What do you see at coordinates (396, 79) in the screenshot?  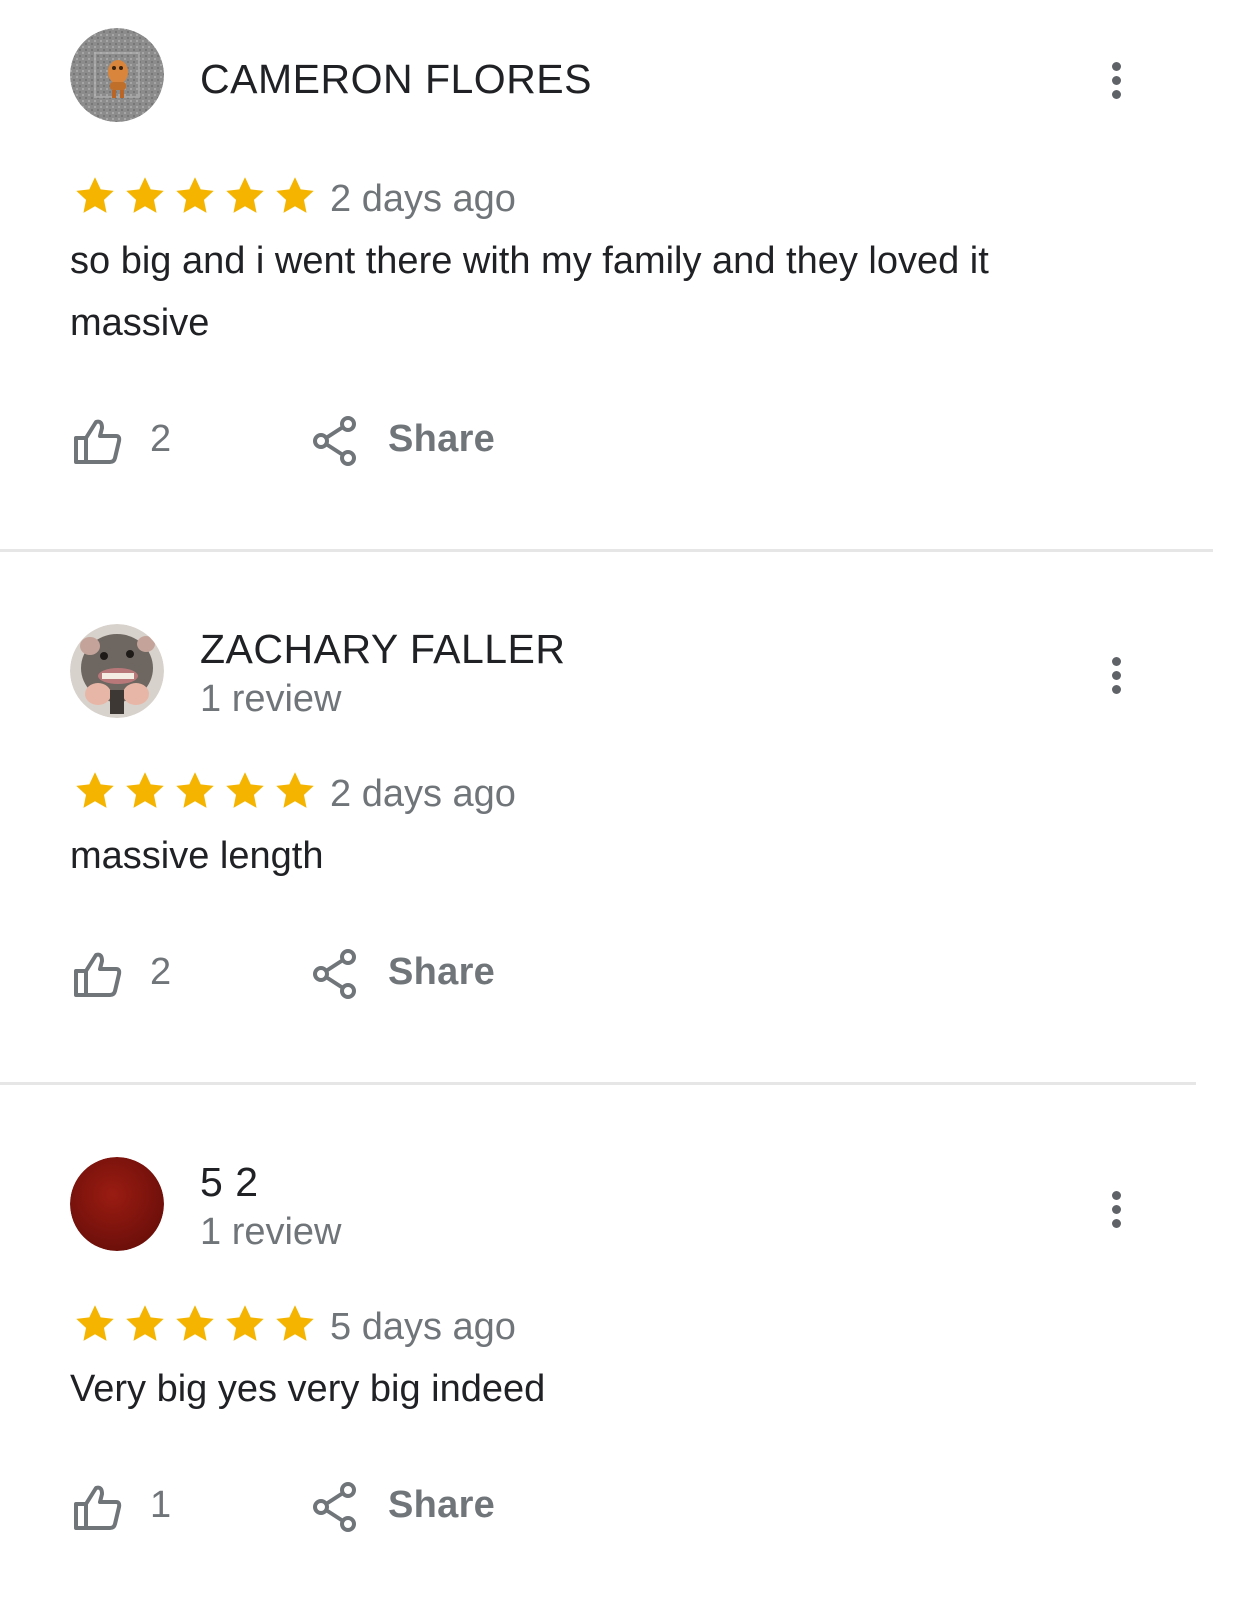 I see `reviewer-name: CAMERON FLORES` at bounding box center [396, 79].